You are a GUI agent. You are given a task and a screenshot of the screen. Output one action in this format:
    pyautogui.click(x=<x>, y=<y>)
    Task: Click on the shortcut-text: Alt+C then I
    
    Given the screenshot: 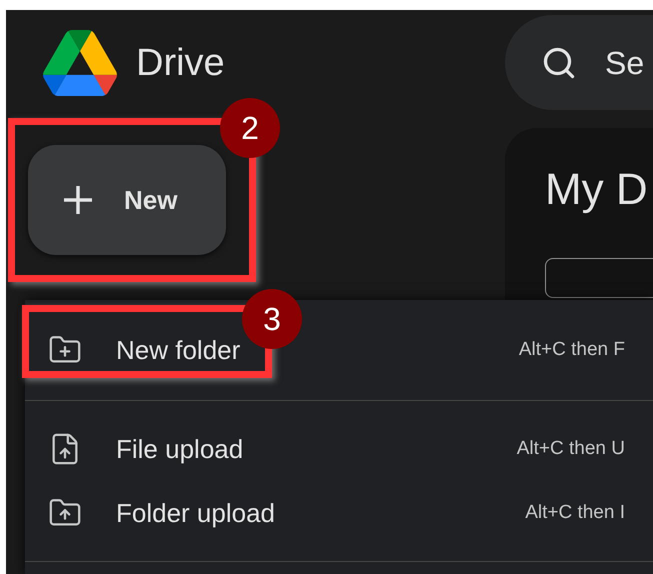 What is the action you would take?
    pyautogui.click(x=575, y=512)
    